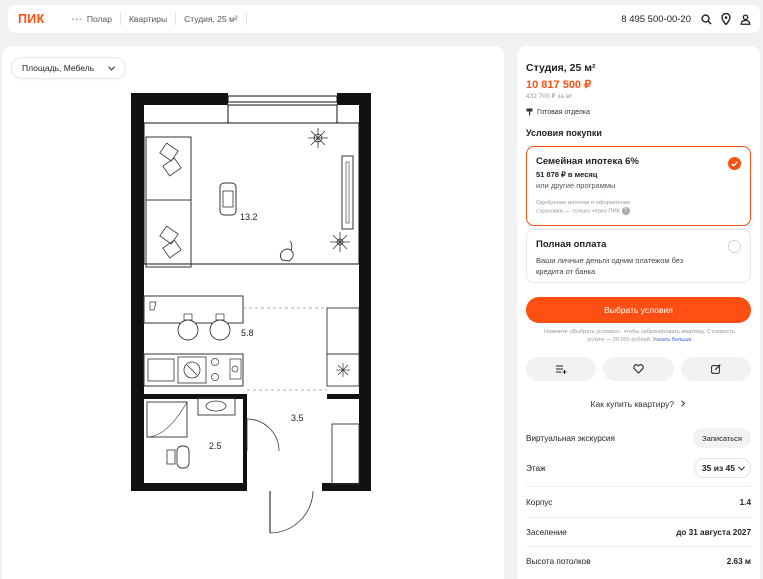  I want to click on search-icon, so click(706, 19).